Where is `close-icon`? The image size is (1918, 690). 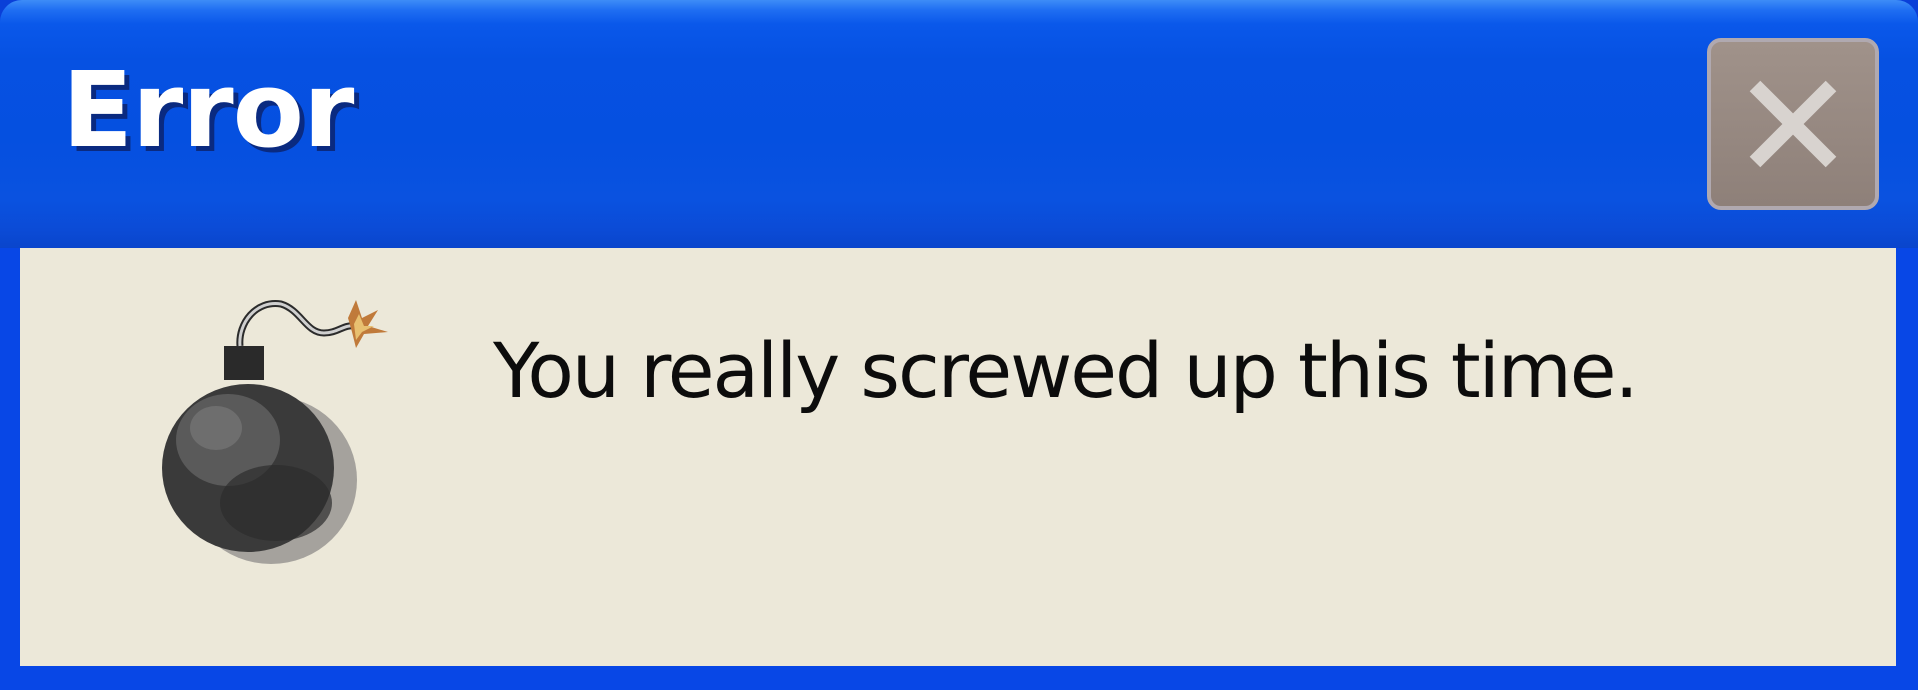 close-icon is located at coordinates (1793, 124).